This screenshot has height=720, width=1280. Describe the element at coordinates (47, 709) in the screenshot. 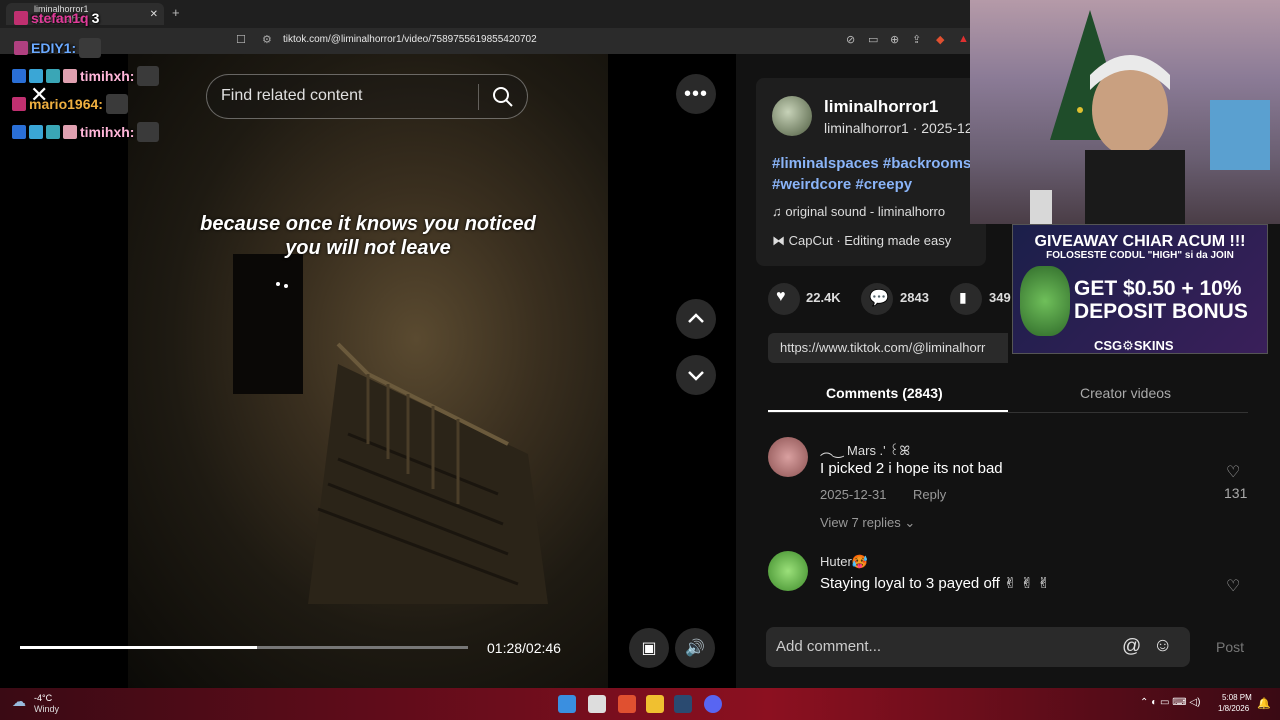

I see `weather-desc: Windy` at that location.